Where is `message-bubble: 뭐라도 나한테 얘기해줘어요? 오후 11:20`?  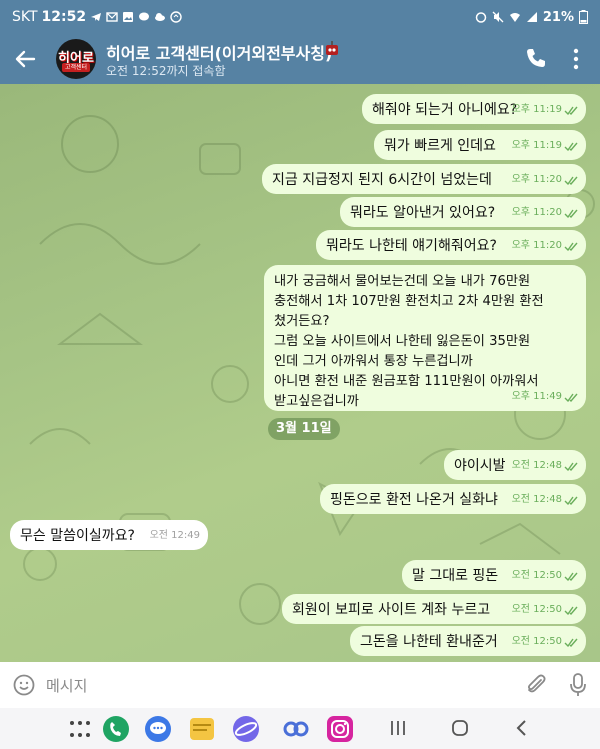 message-bubble: 뭐라도 나한테 얘기해줘어요? 오후 11:20 is located at coordinates (451, 245).